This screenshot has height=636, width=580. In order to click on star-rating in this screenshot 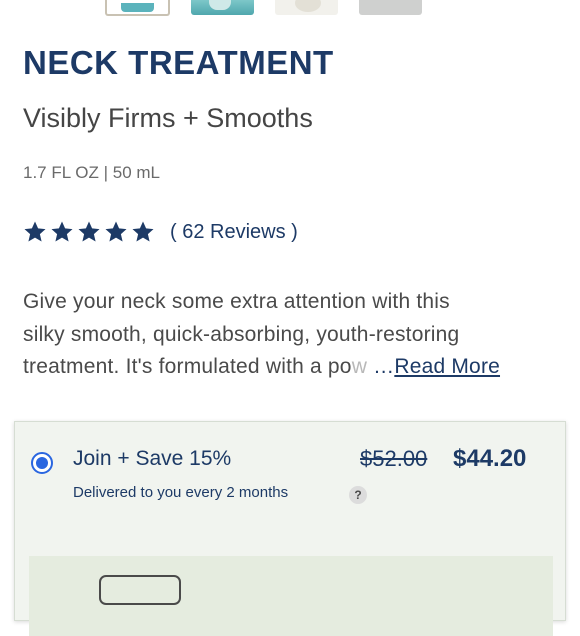, I will do `click(89, 232)`.